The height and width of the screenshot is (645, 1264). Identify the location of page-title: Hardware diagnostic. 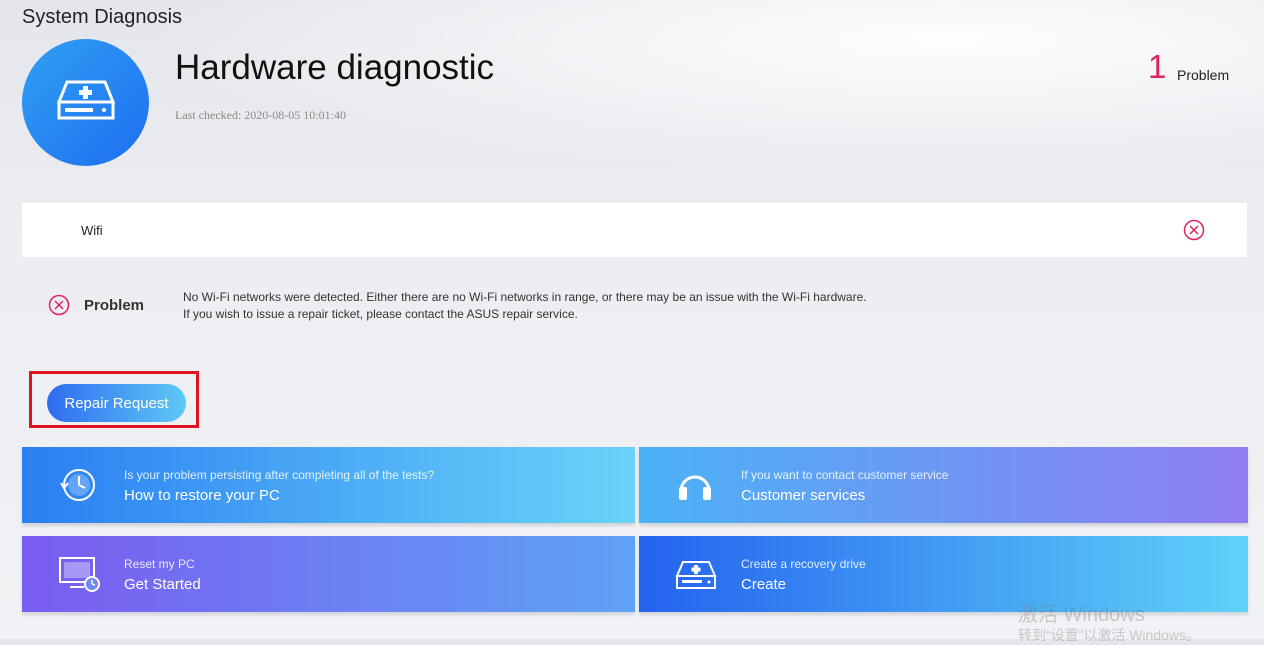
(335, 67).